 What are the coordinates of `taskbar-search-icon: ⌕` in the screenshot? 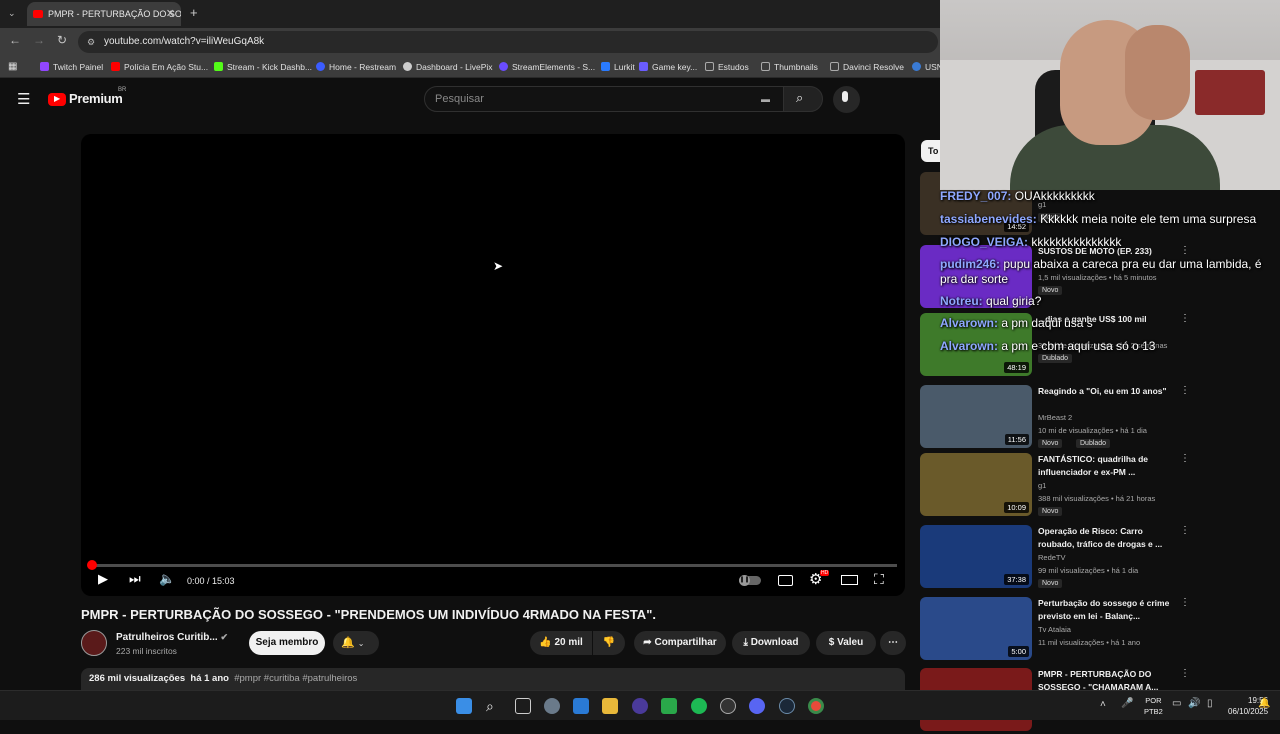 It's located at (494, 706).